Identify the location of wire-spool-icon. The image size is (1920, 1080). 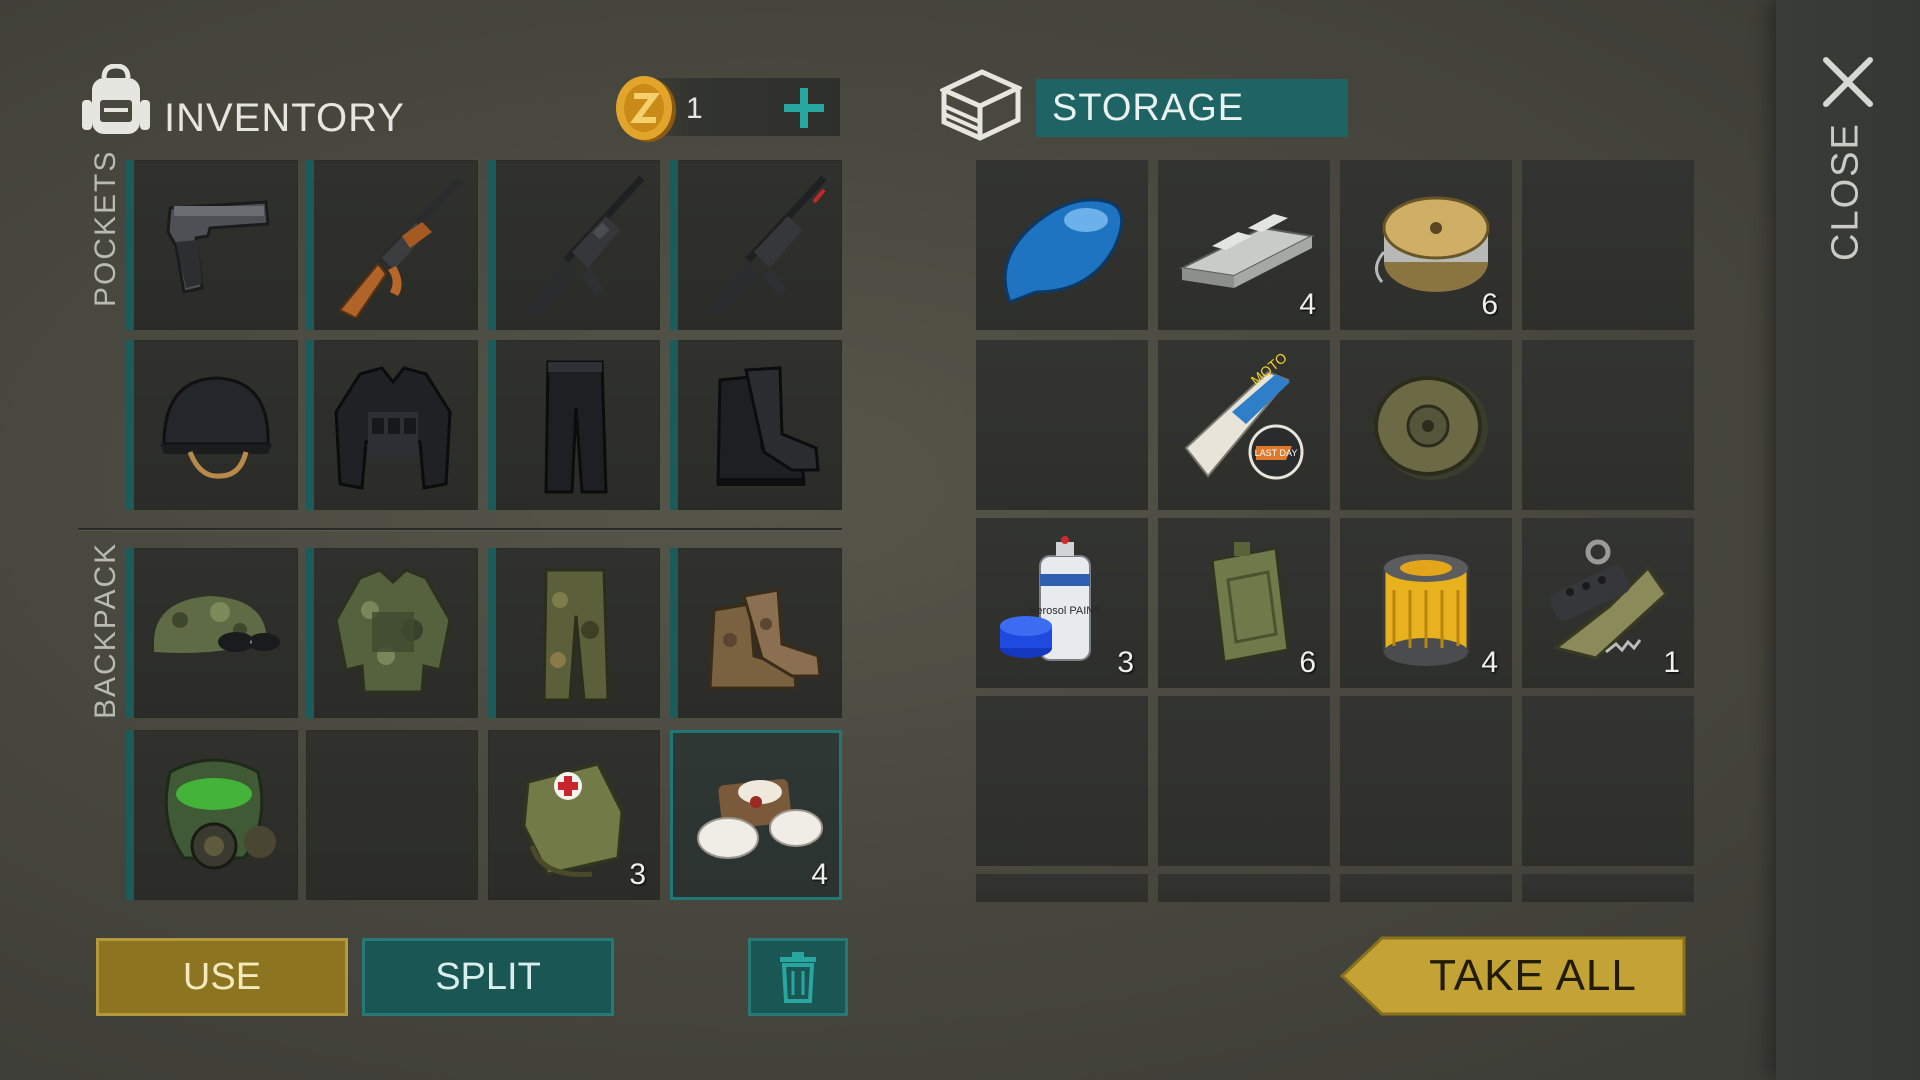
(1432, 244).